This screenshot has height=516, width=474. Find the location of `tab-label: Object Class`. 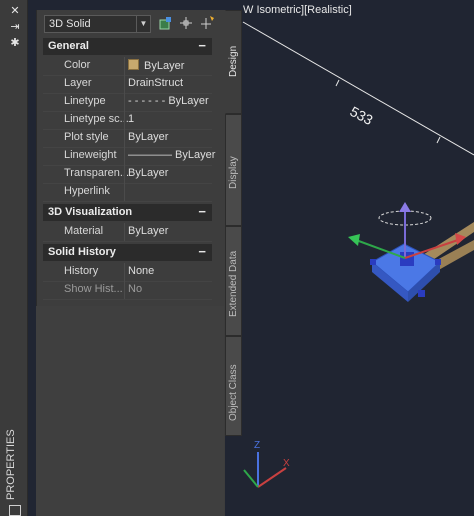

tab-label: Object Class is located at coordinates (233, 392).